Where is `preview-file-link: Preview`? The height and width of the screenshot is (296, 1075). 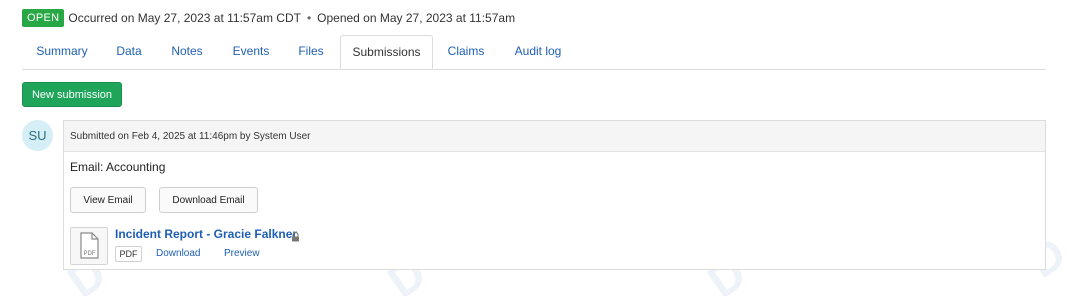 preview-file-link: Preview is located at coordinates (242, 253).